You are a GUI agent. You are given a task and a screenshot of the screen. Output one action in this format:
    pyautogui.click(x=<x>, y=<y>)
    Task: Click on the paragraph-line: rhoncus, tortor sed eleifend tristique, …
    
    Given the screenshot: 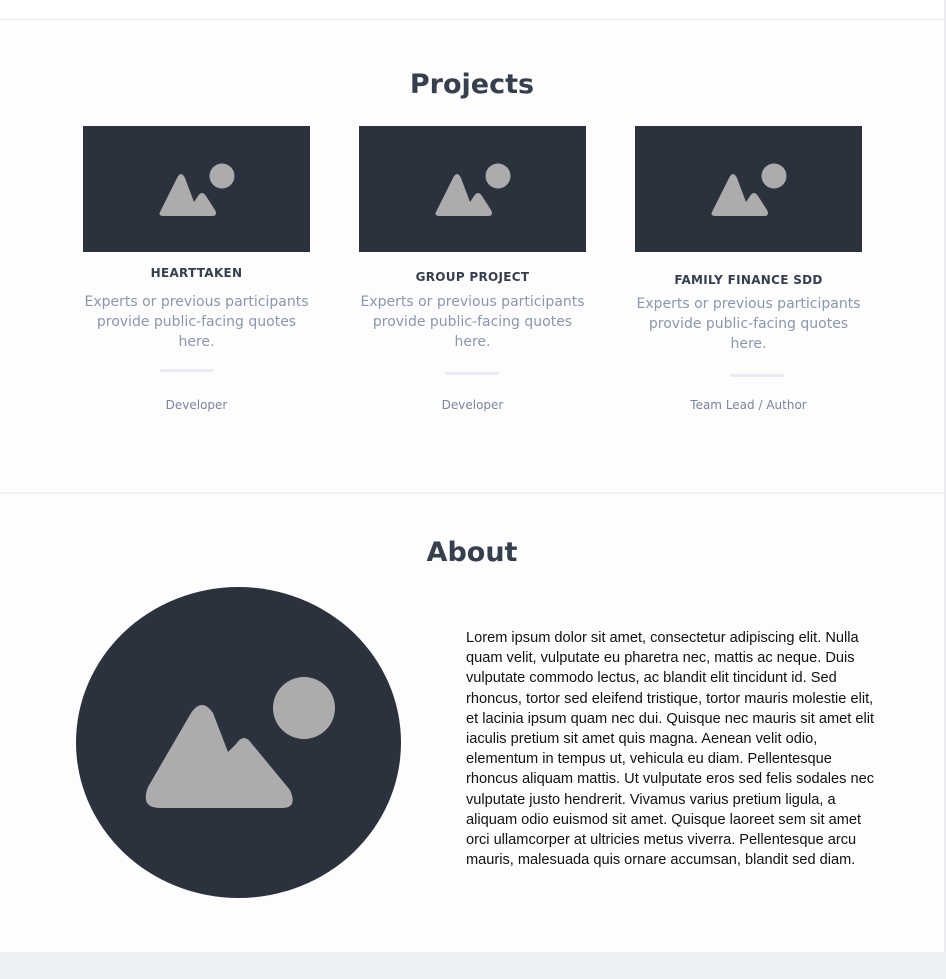 What is the action you would take?
    pyautogui.click(x=670, y=698)
    